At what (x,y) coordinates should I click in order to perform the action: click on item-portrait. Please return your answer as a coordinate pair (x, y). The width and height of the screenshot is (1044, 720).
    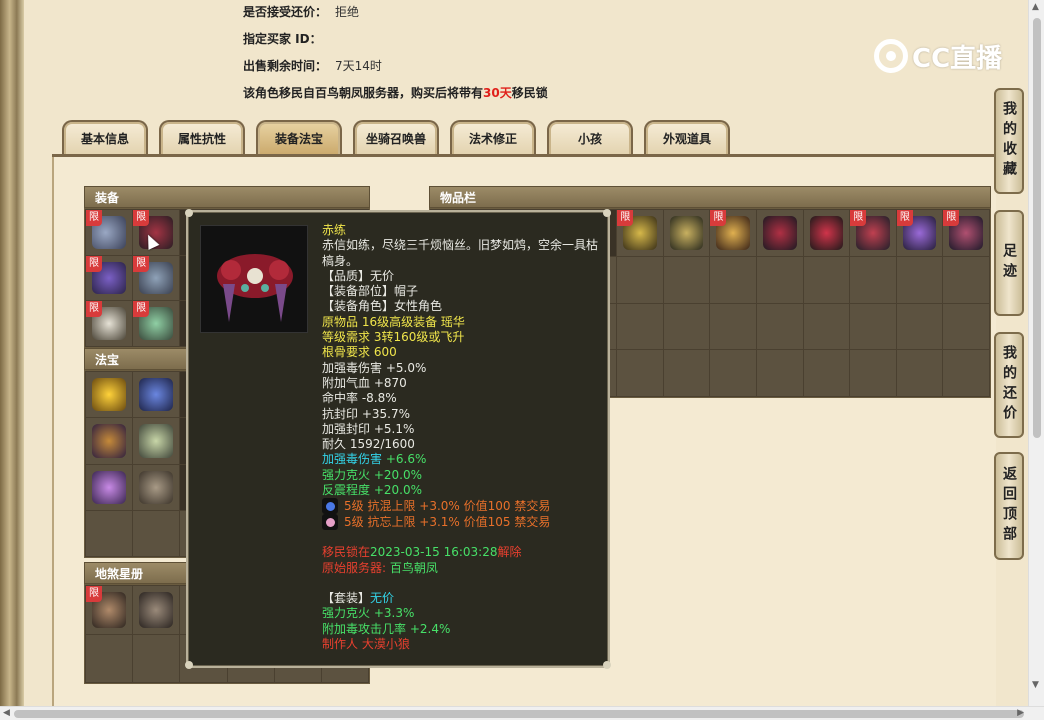
    Looking at the image, I should click on (254, 279).